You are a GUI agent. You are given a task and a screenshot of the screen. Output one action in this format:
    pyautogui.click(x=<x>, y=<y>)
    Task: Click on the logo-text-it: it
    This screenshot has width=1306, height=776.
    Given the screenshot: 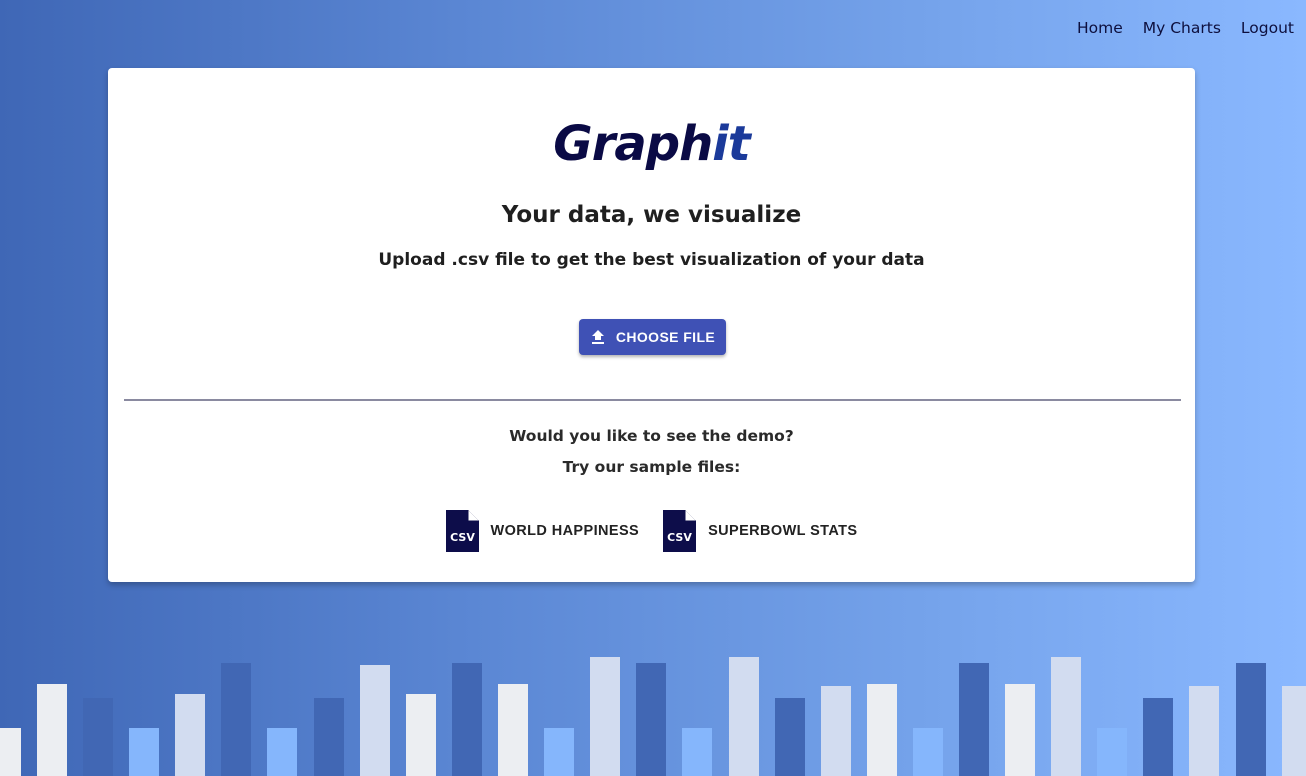 What is the action you would take?
    pyautogui.click(x=731, y=144)
    